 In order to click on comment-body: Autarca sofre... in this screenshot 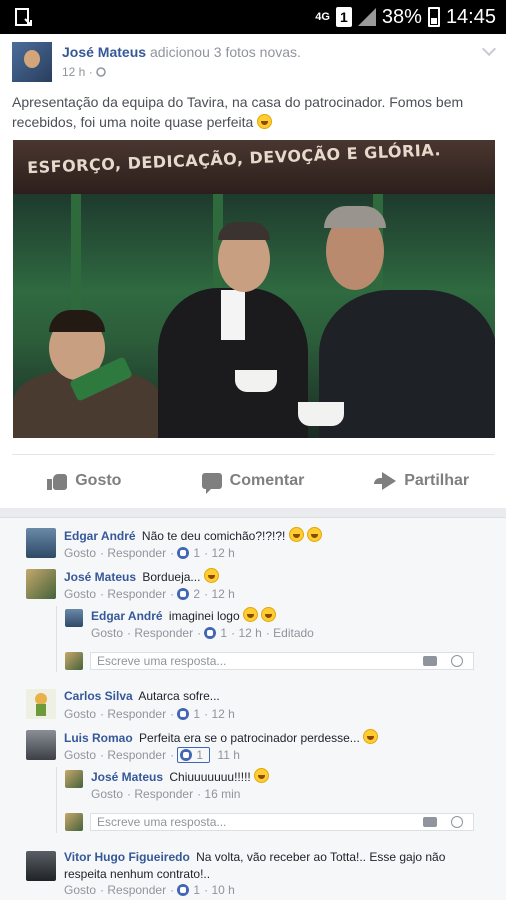, I will do `click(179, 696)`.